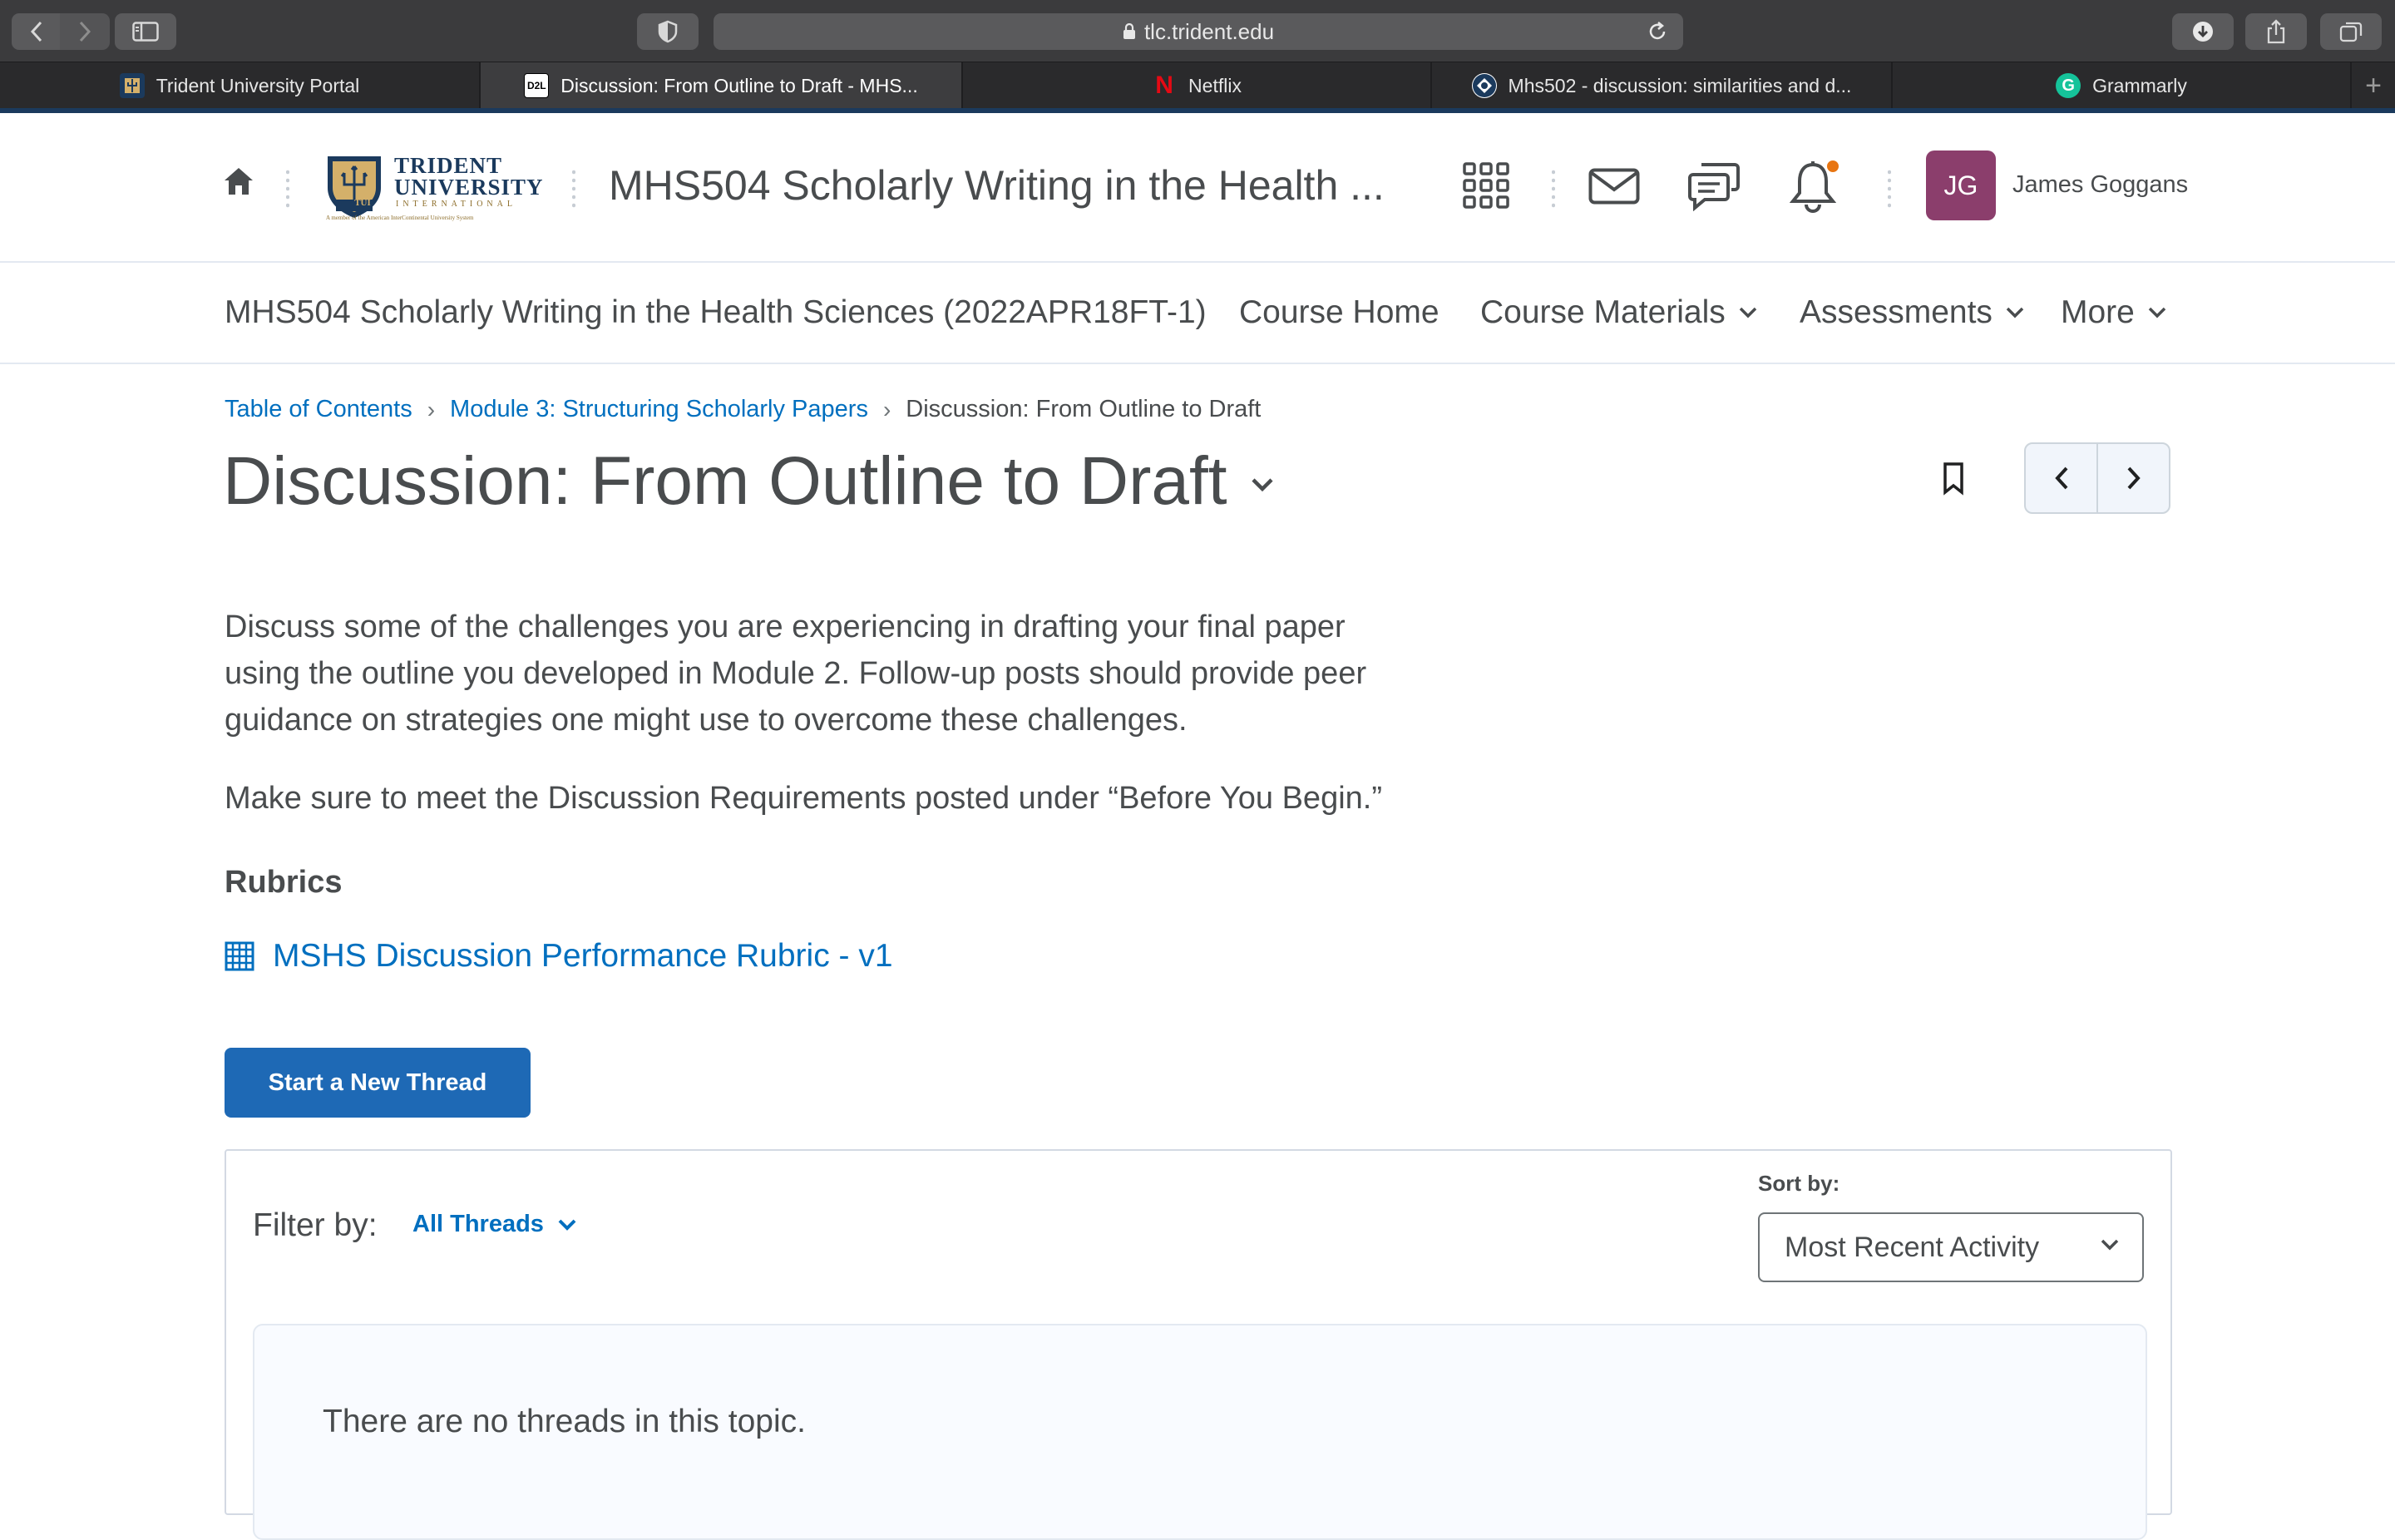  What do you see at coordinates (1951, 1247) in the screenshot?
I see `sort-select: Most Recent Activity` at bounding box center [1951, 1247].